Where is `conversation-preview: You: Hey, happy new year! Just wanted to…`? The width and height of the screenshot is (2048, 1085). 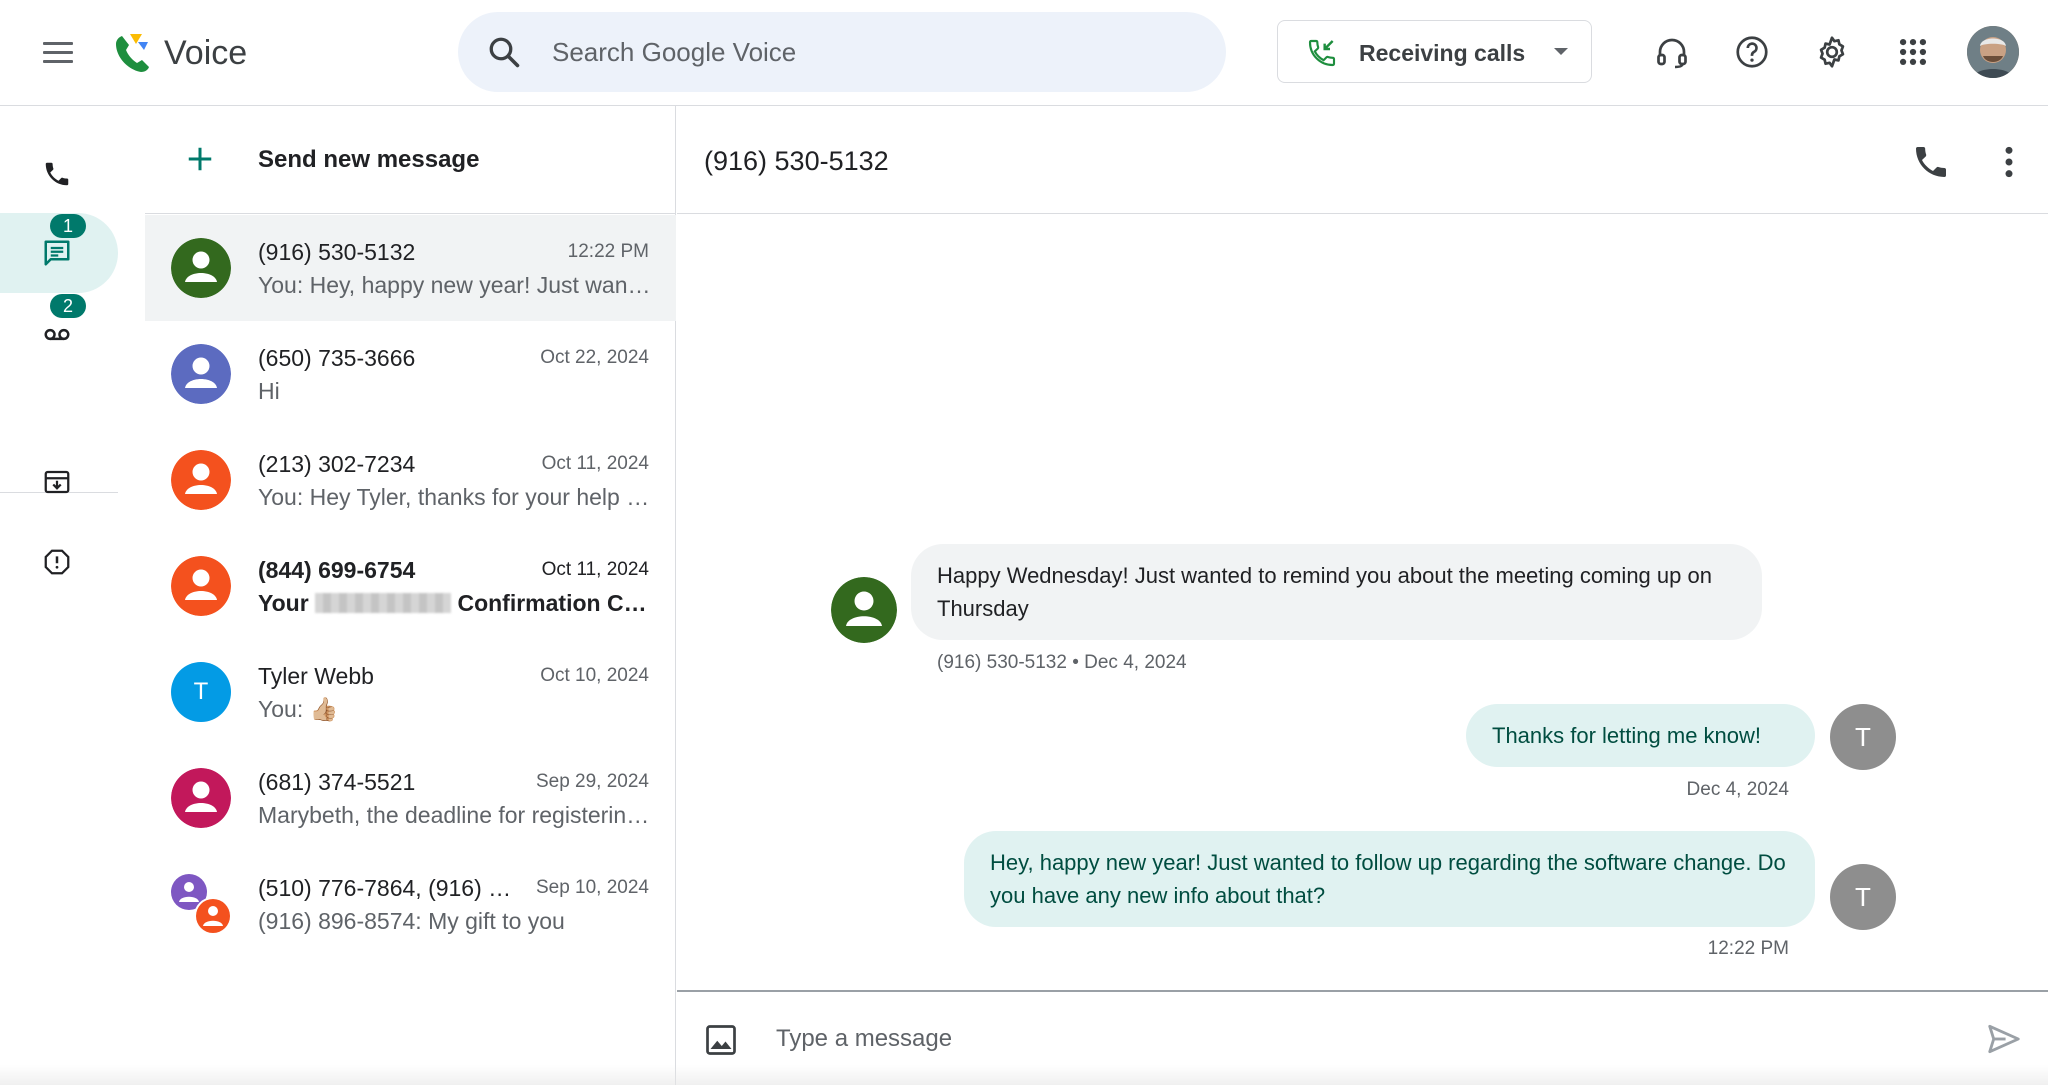
conversation-preview: You: Hey, happy new year! Just wanted to… is located at coordinates (455, 285).